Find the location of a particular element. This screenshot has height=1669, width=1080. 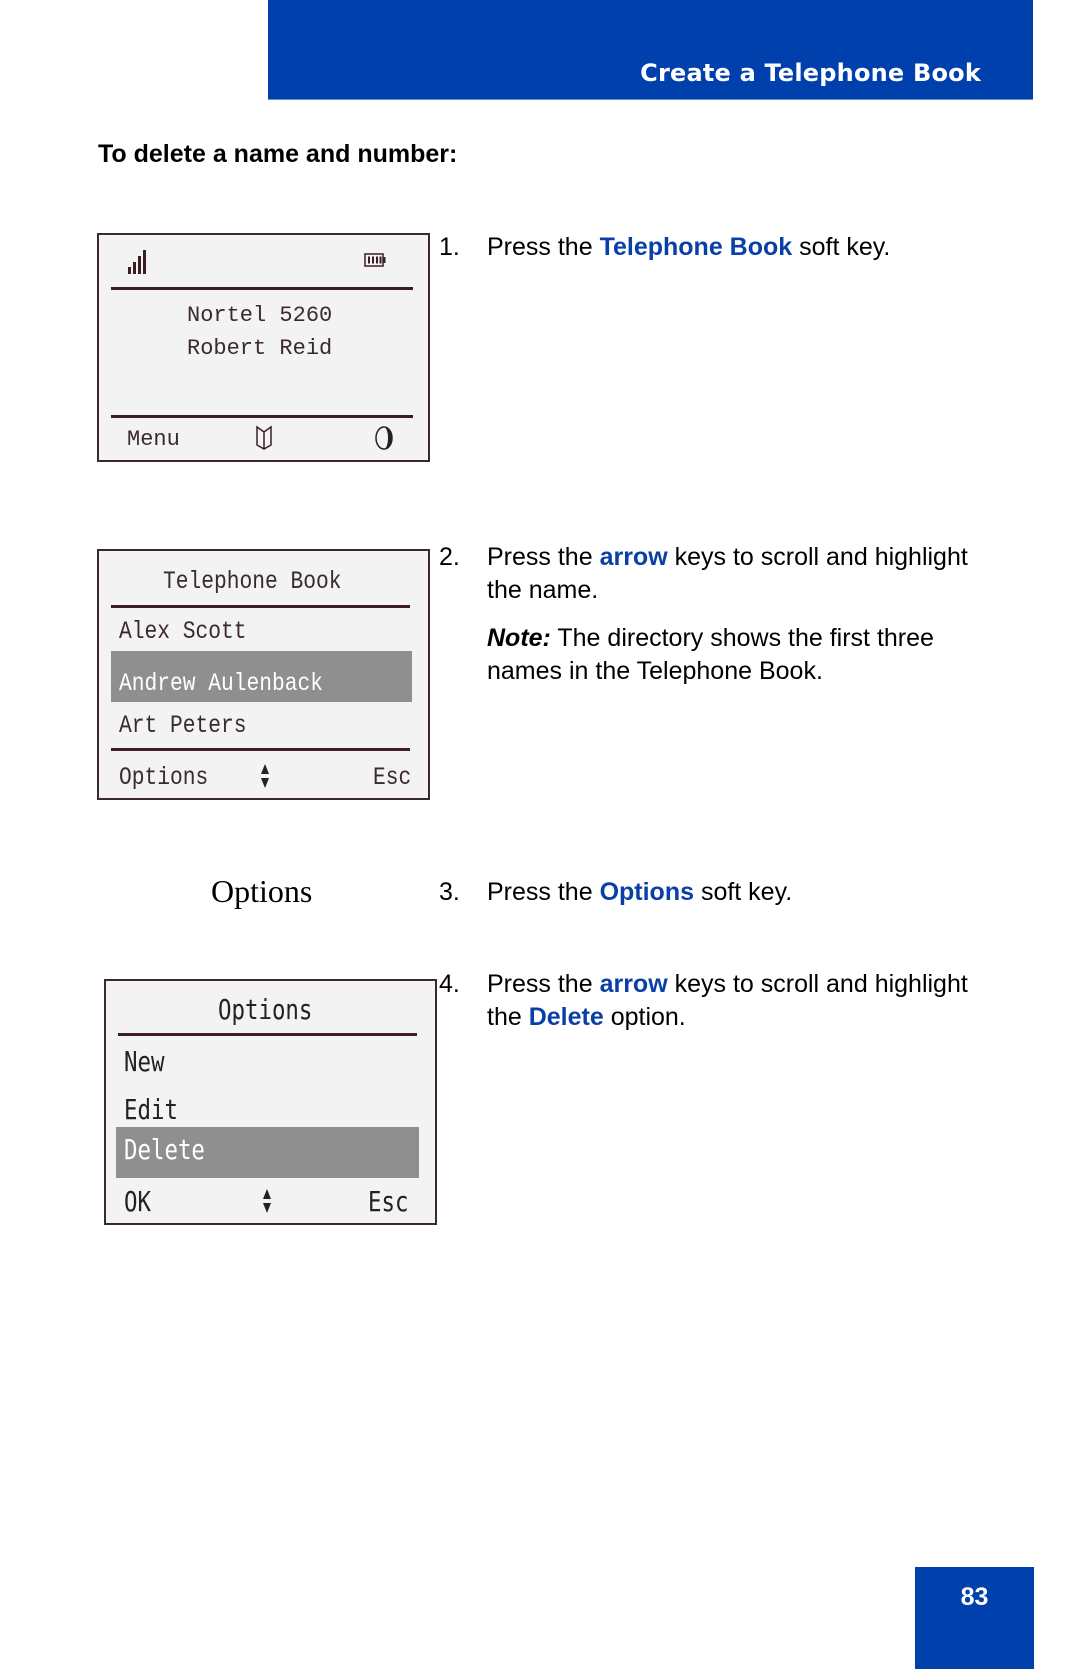

page-number-box: 83 is located at coordinates (974, 1618).